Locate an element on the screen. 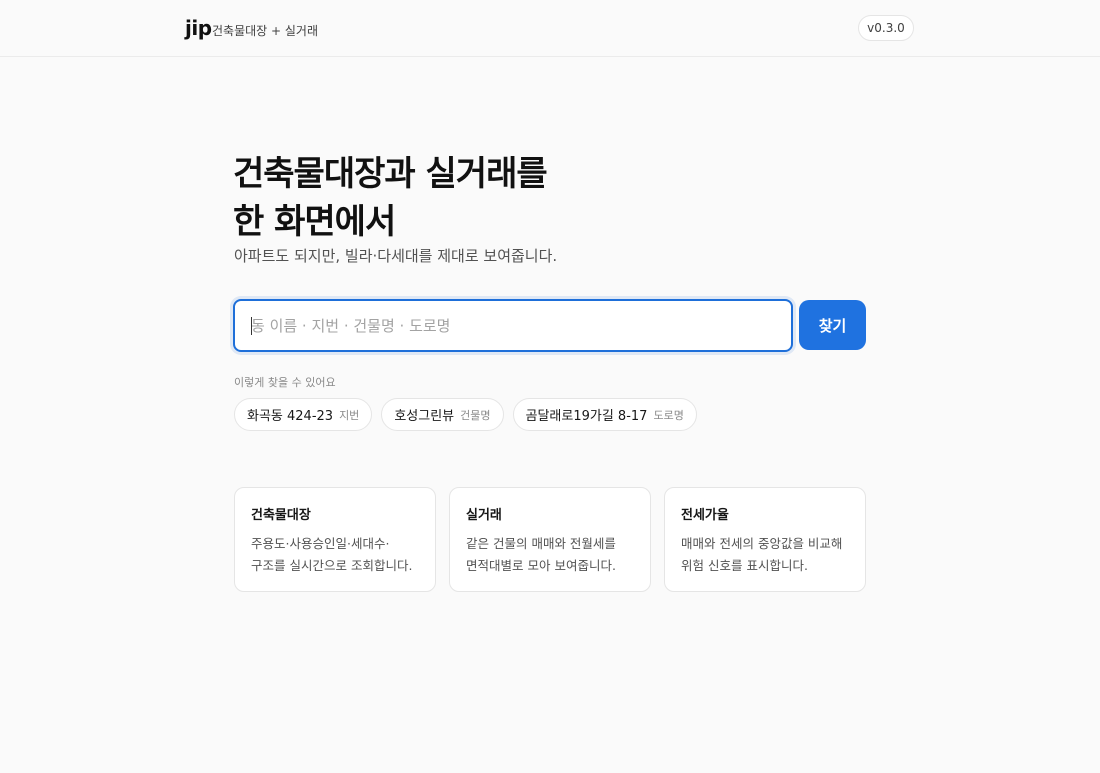 This screenshot has width=1100, height=773. card-description: 매매와 전세의 중앙값을 비교해 위험 신호를 표시합니다. is located at coordinates (766, 555).